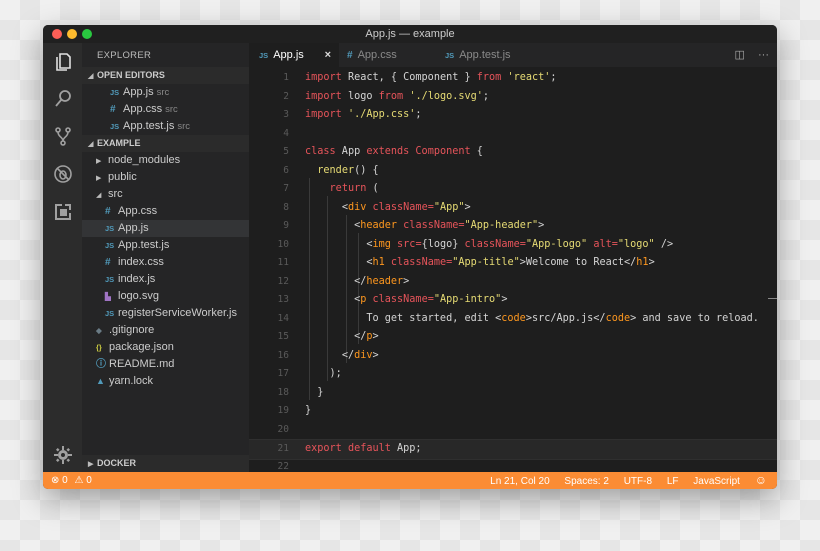 The height and width of the screenshot is (551, 820). I want to click on open-editors-header: ◢ OPEN EDITORS, so click(165, 75).